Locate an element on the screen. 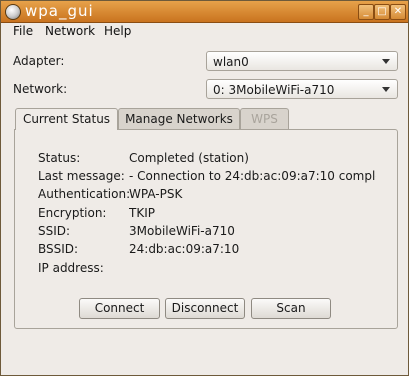  tab-manage-networks: Manage Networks is located at coordinates (179, 118).